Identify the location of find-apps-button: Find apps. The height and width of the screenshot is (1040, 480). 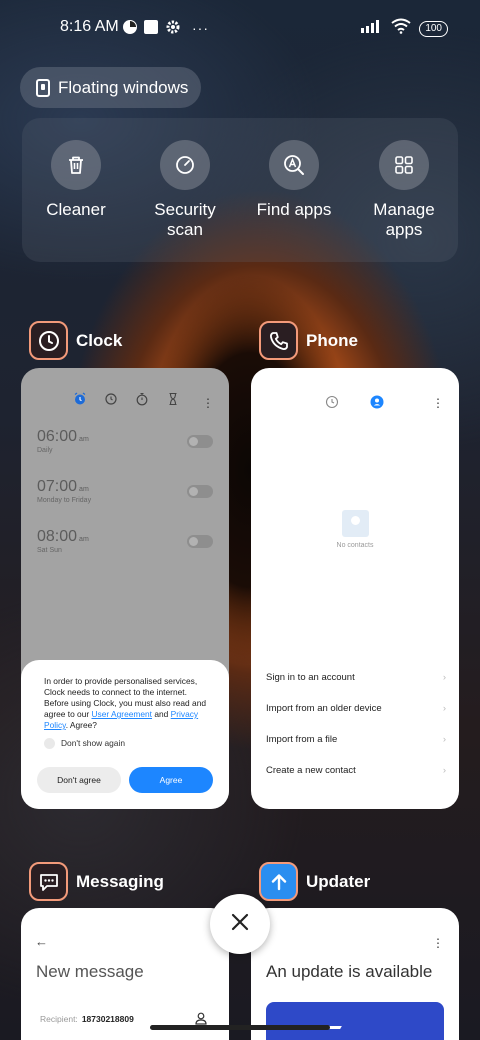
(294, 180).